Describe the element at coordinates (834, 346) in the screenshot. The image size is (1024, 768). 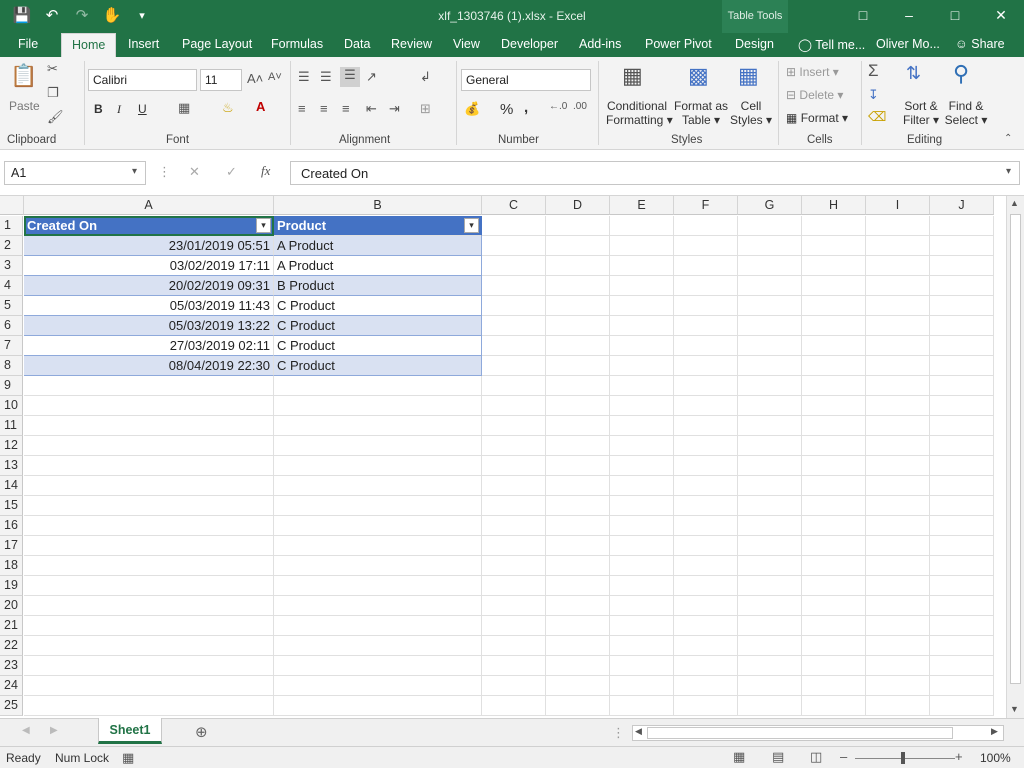
I see `cell-h7` at that location.